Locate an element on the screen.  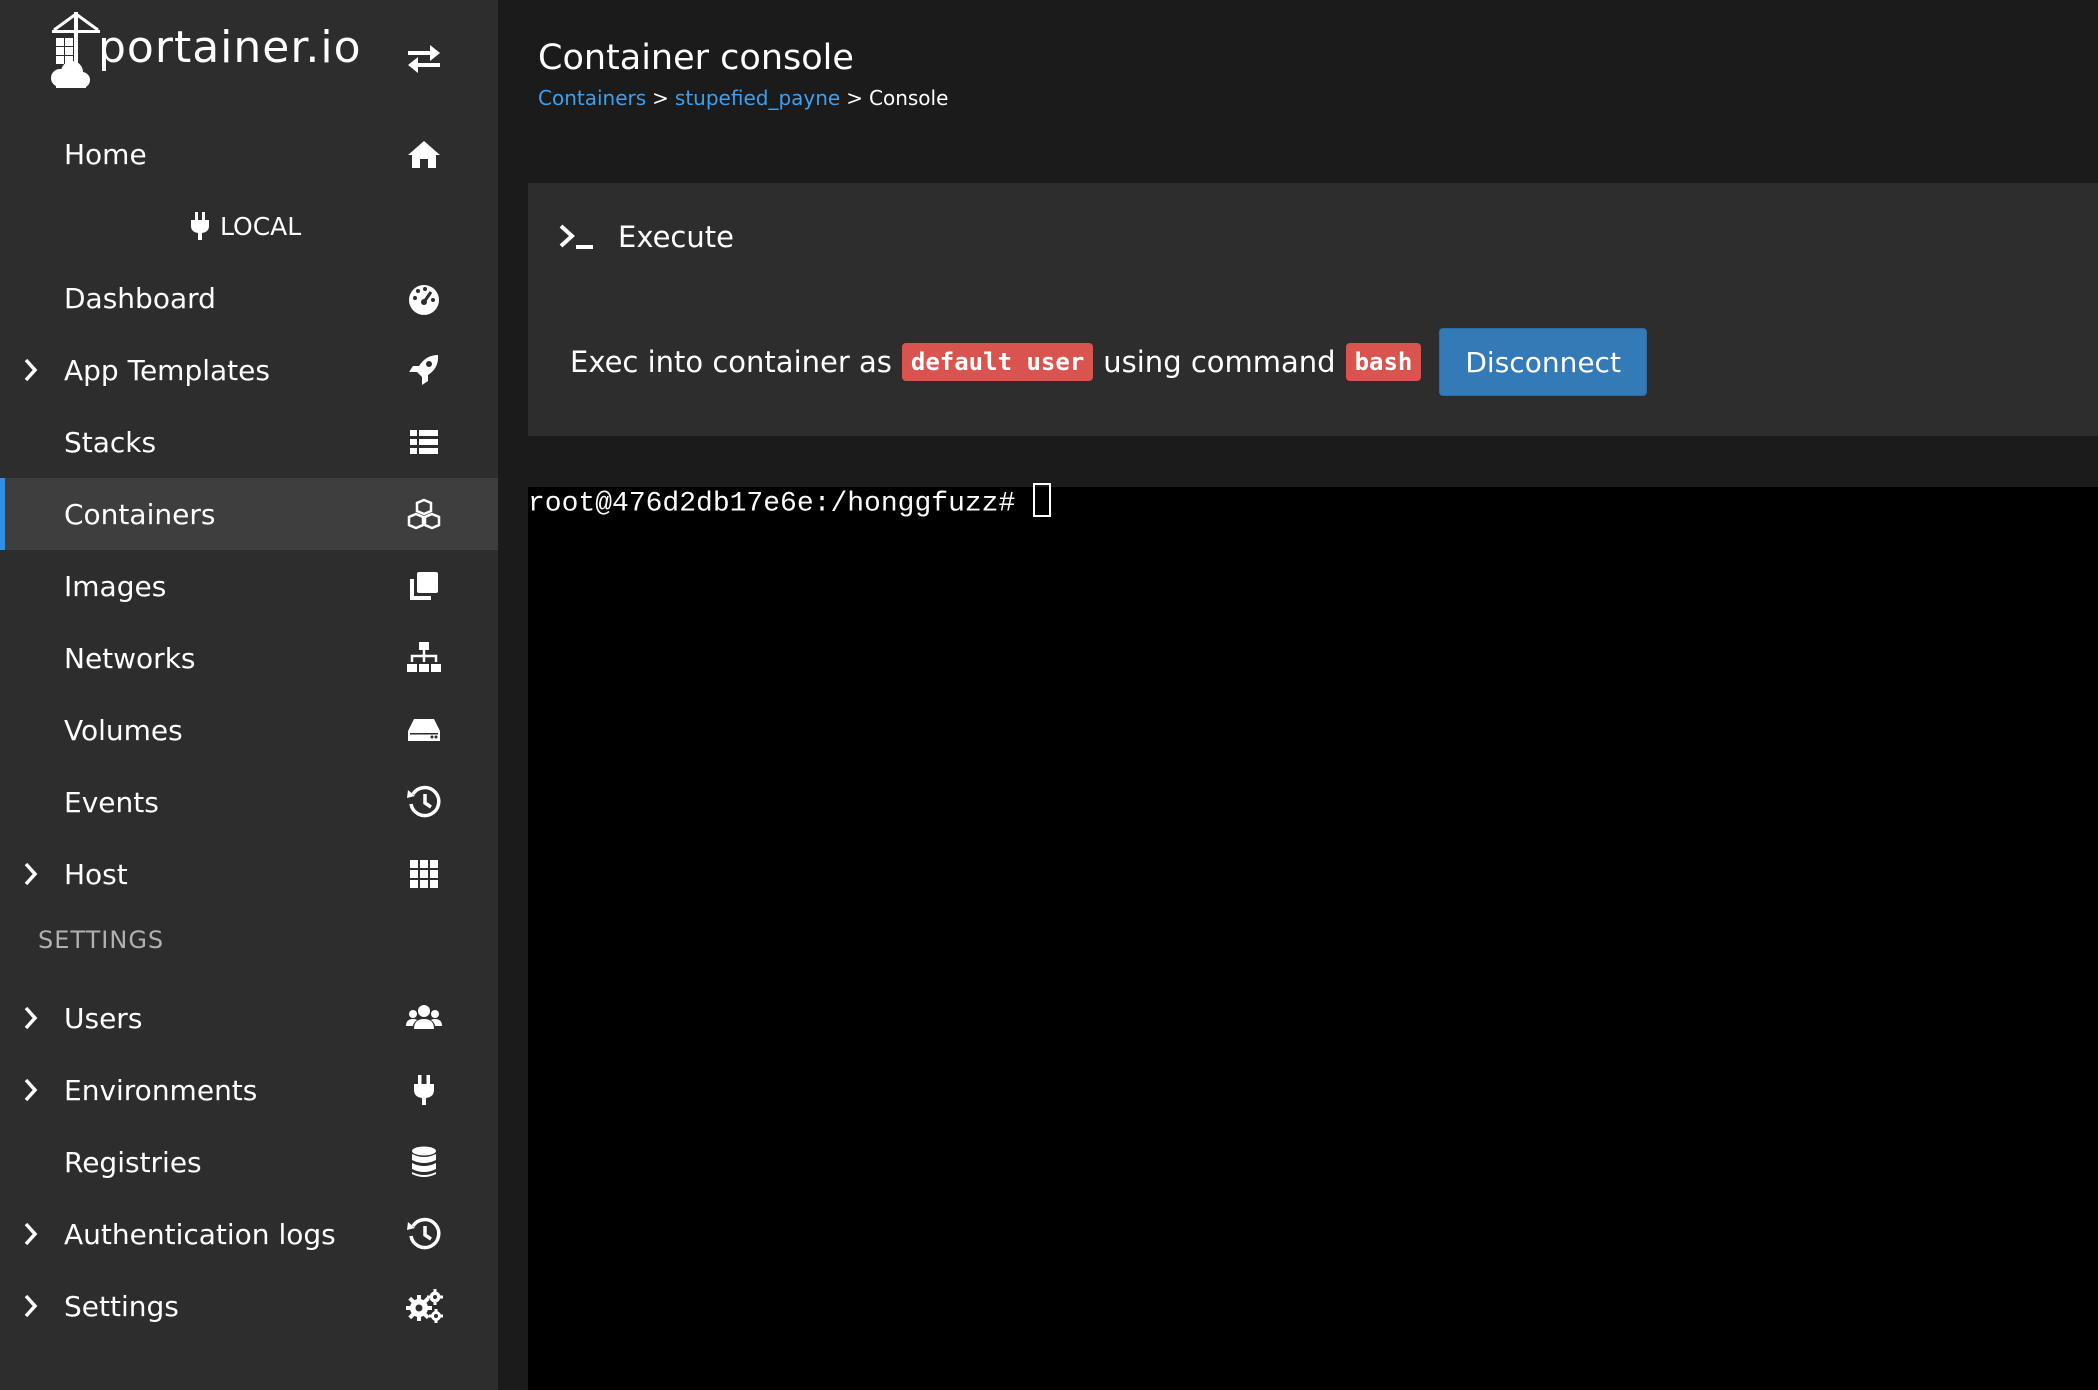
brand: portainer.io is located at coordinates (249, 59).